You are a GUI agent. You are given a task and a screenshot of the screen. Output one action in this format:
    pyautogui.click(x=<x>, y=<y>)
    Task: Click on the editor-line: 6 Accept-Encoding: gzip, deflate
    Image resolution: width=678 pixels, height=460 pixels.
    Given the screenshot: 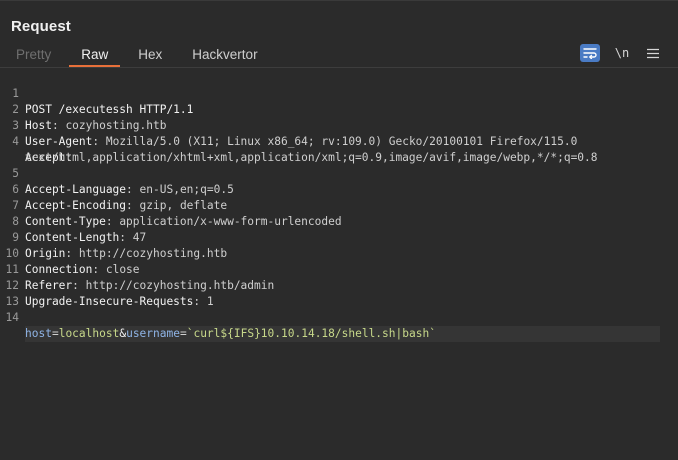 What is the action you would take?
    pyautogui.click(x=339, y=189)
    